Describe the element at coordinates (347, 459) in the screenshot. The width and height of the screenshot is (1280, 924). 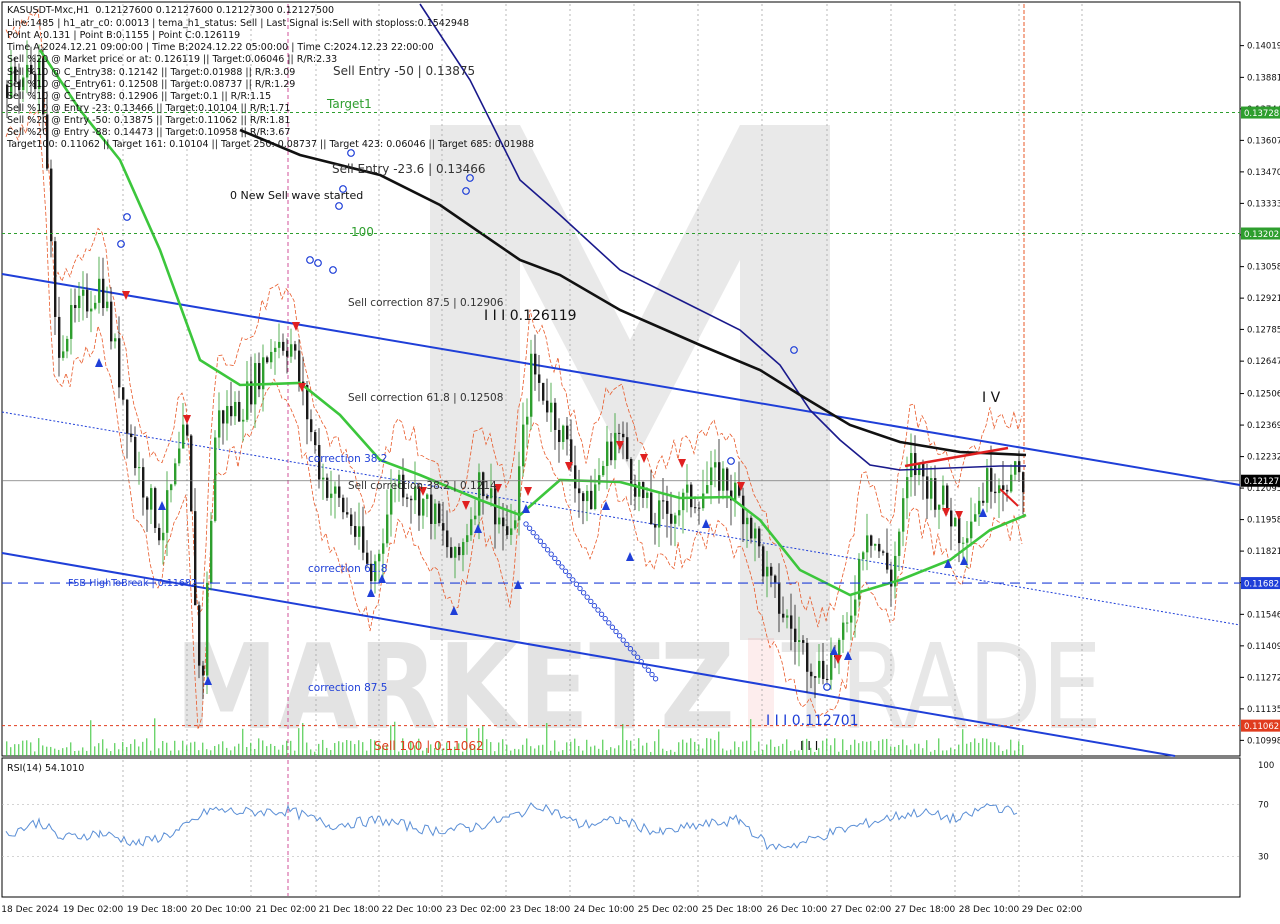
I see `annotation-correction-382: correction 38.2` at that location.